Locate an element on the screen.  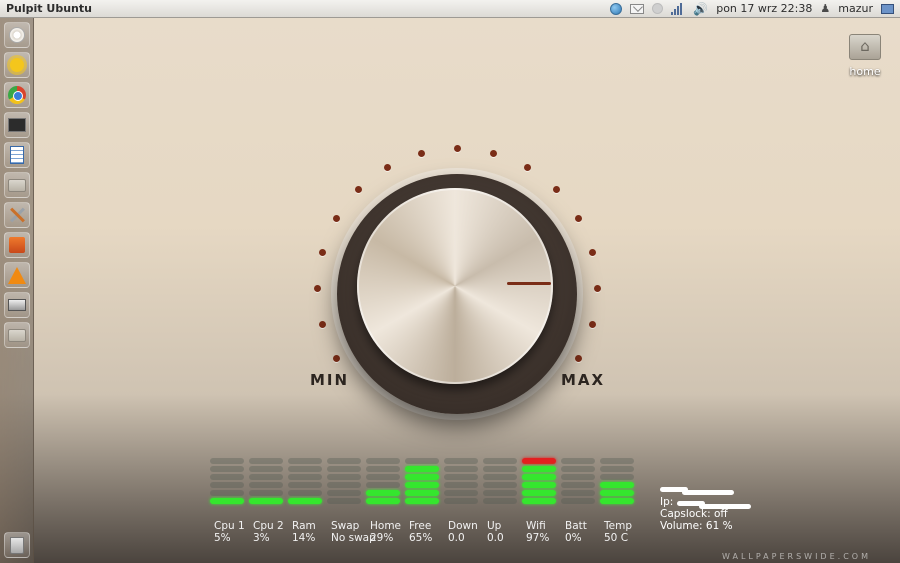
meter-swap: Swap No swap is located at coordinates (351, 501).